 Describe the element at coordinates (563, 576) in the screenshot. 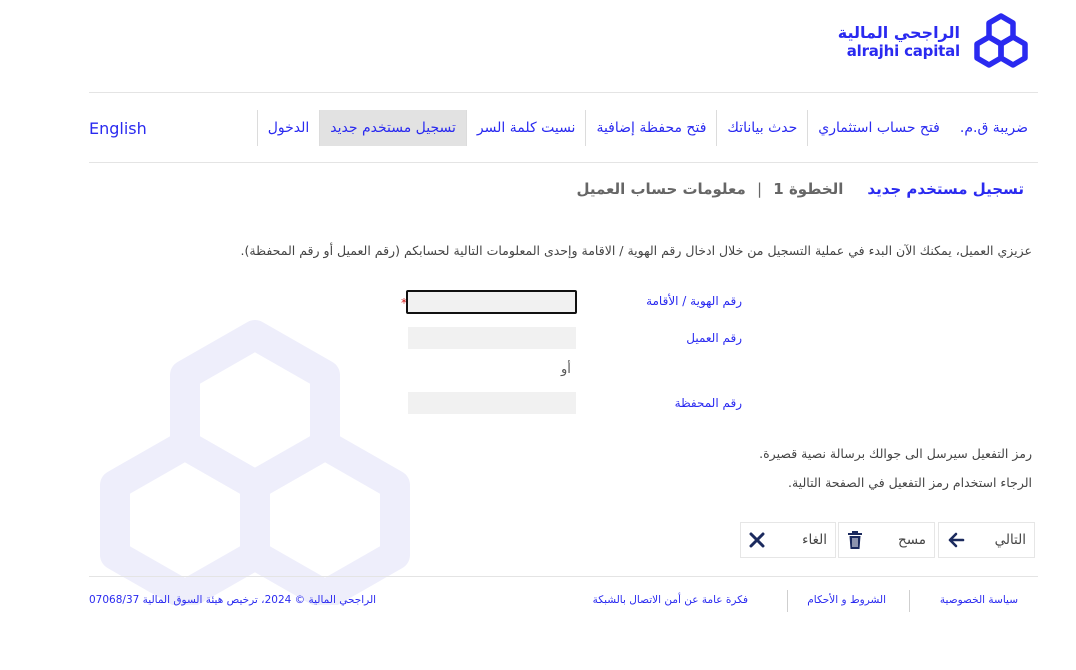

I see `footer-divider` at that location.